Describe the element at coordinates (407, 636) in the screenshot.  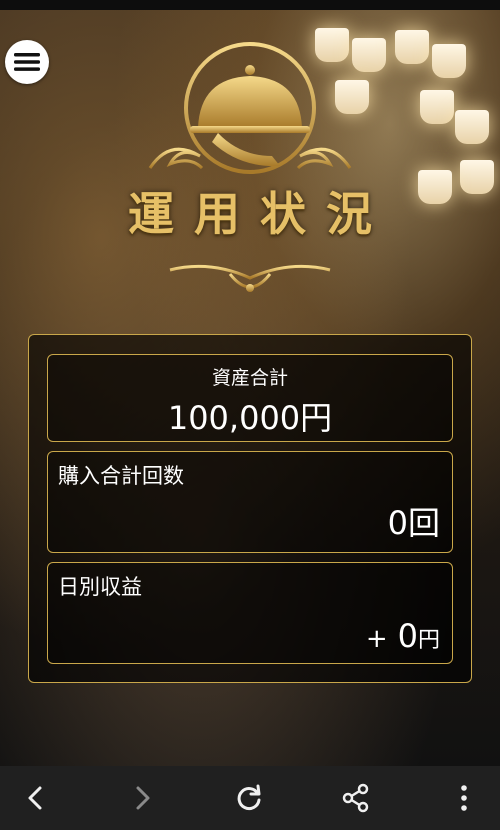
I see `daily-profit-amount: 0` at that location.